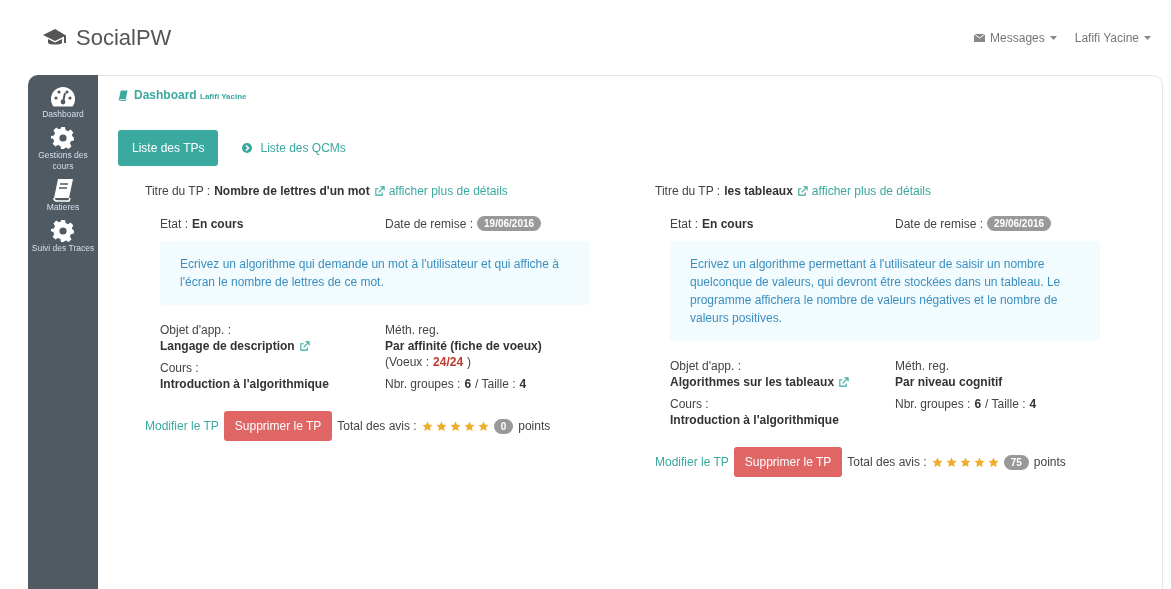 The image size is (1171, 589). I want to click on tab: Liste des QCMs, so click(294, 148).